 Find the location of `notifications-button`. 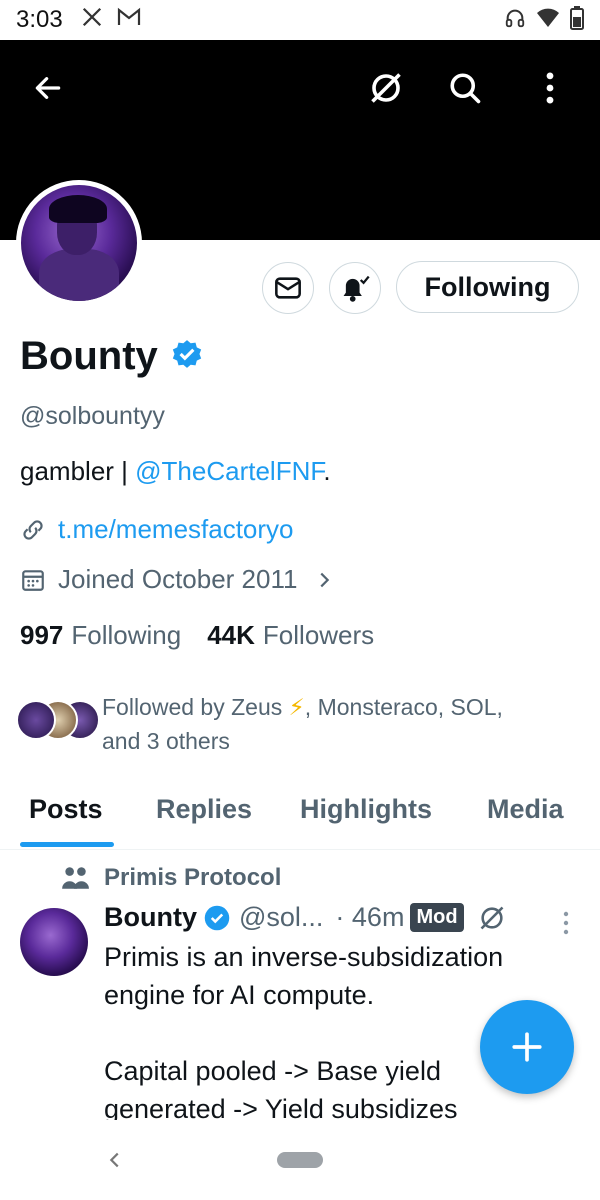

notifications-button is located at coordinates (355, 288).